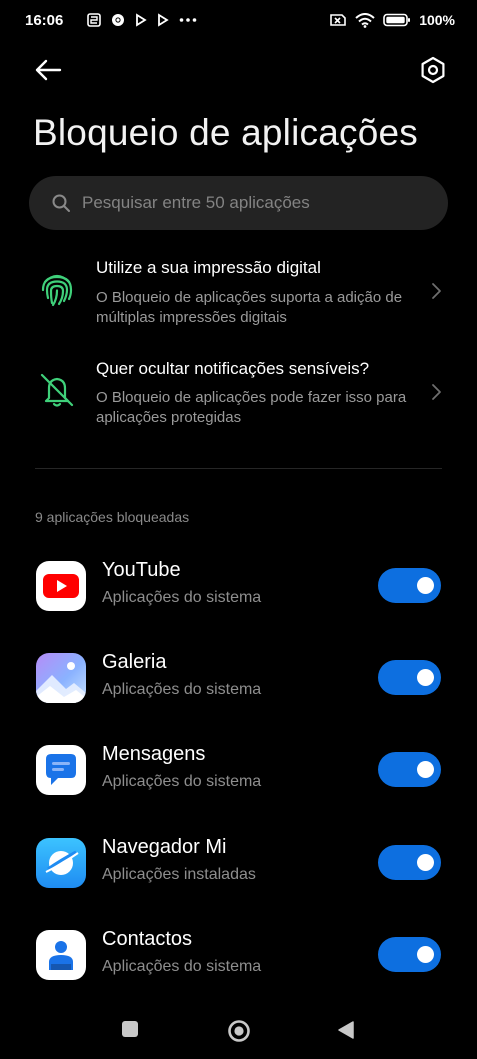 The width and height of the screenshot is (477, 1059). I want to click on sim-off-icon, so click(338, 20).